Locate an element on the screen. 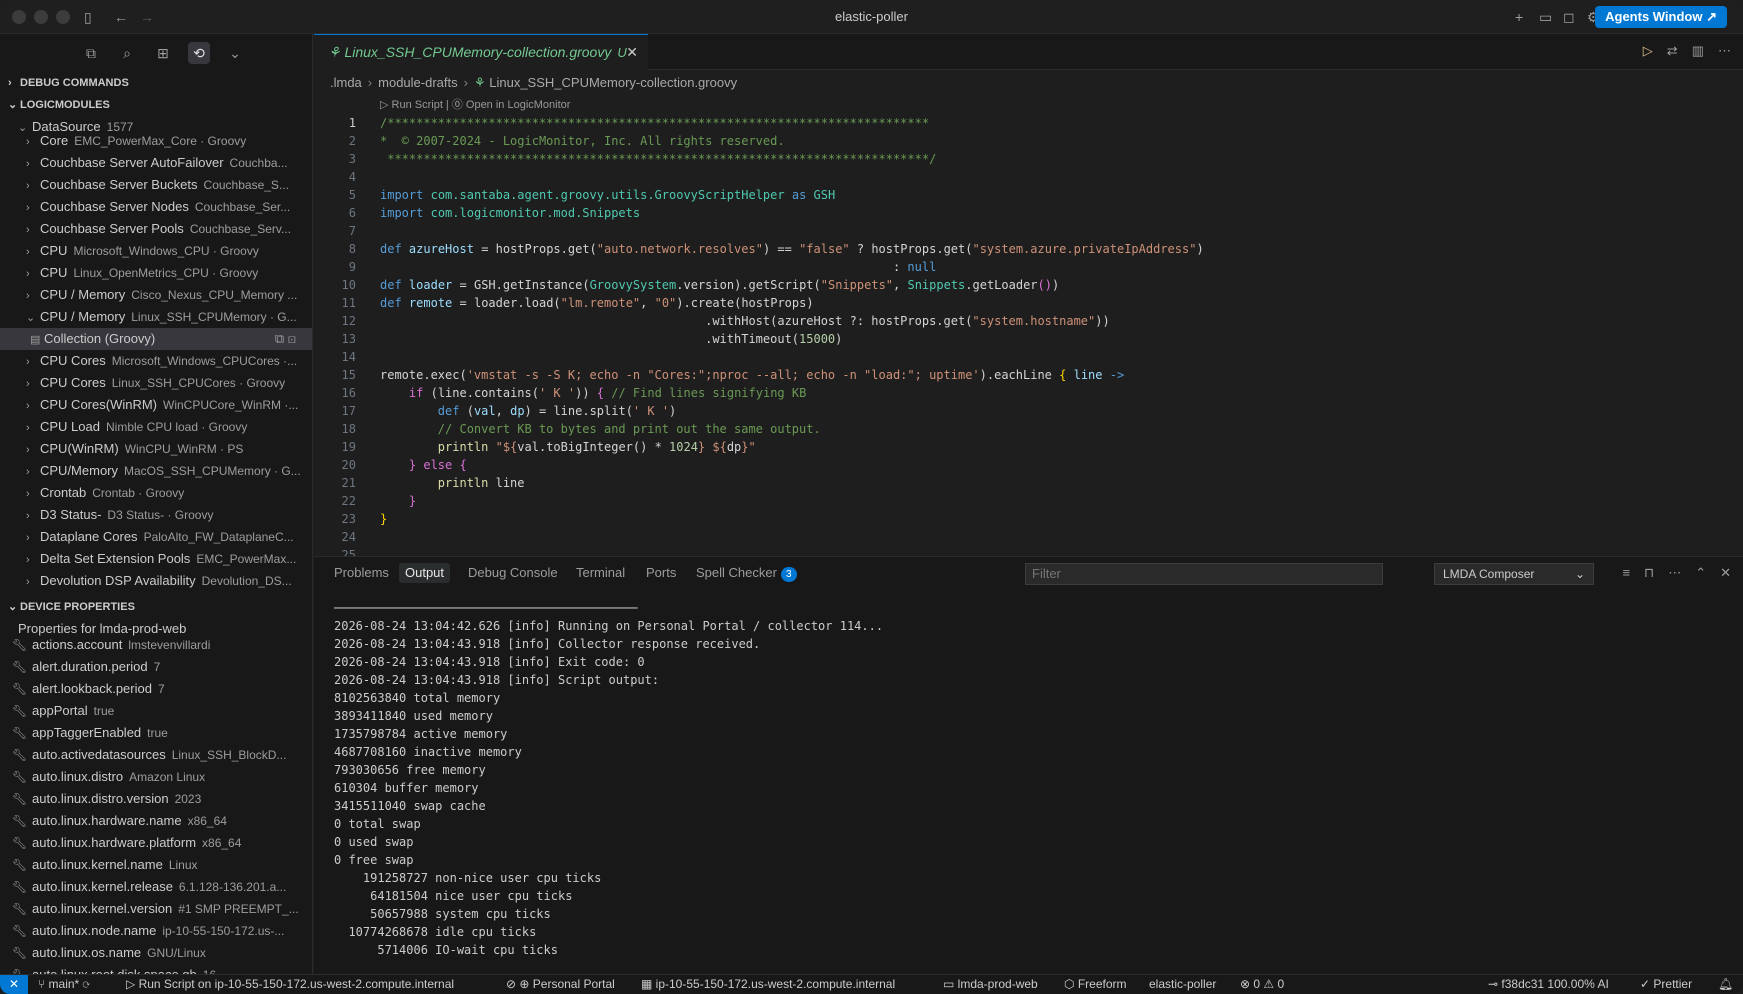 Image resolution: width=1743 pixels, height=994 pixels. lock-icon: ⊓ is located at coordinates (1649, 573).